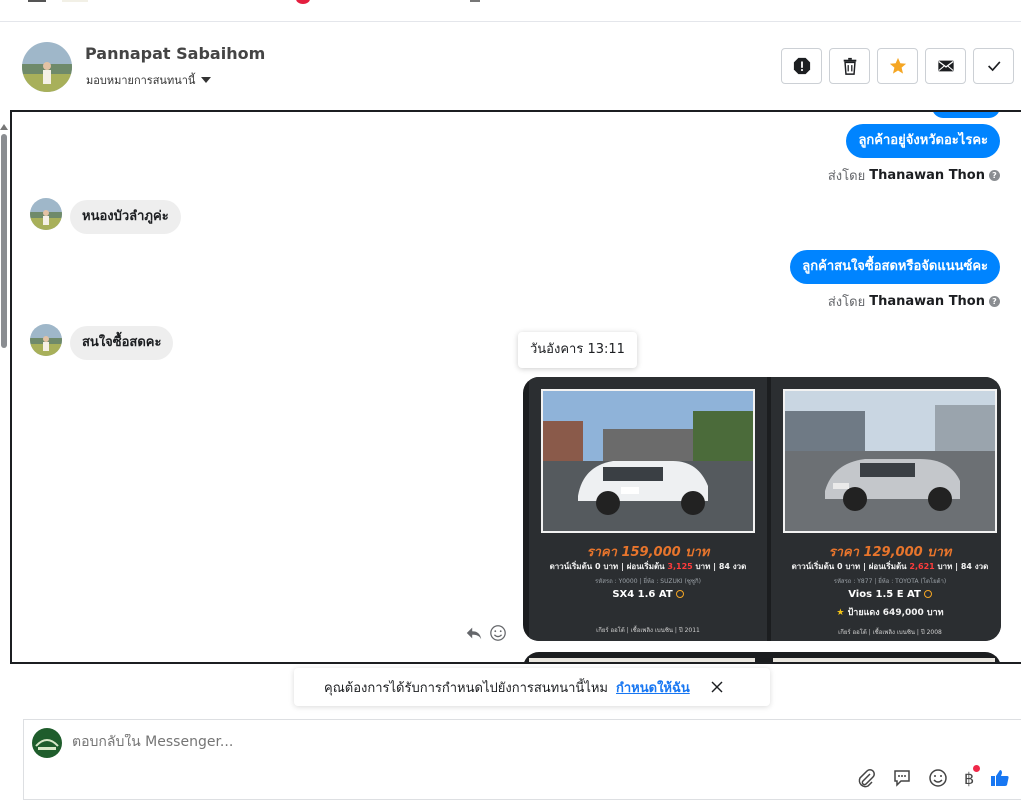 The image size is (1021, 800). I want to click on product-carousel-next, so click(762, 657).